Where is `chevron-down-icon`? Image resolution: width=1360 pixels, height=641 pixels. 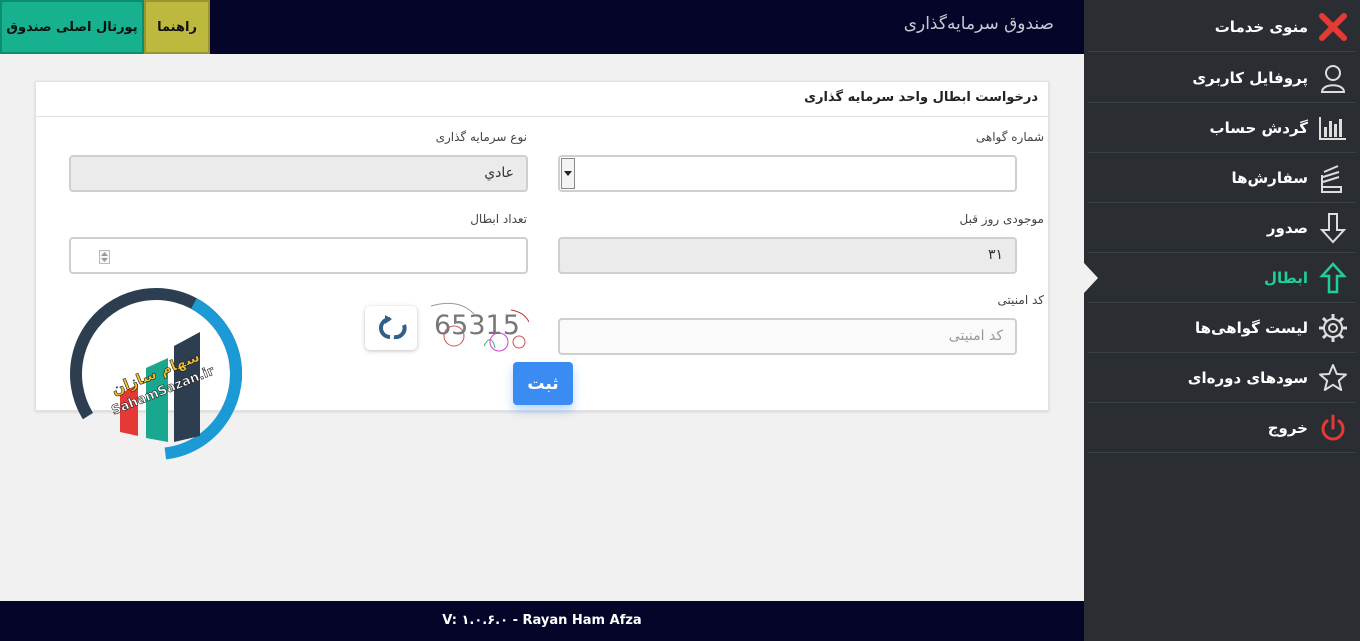
chevron-down-icon is located at coordinates (568, 173).